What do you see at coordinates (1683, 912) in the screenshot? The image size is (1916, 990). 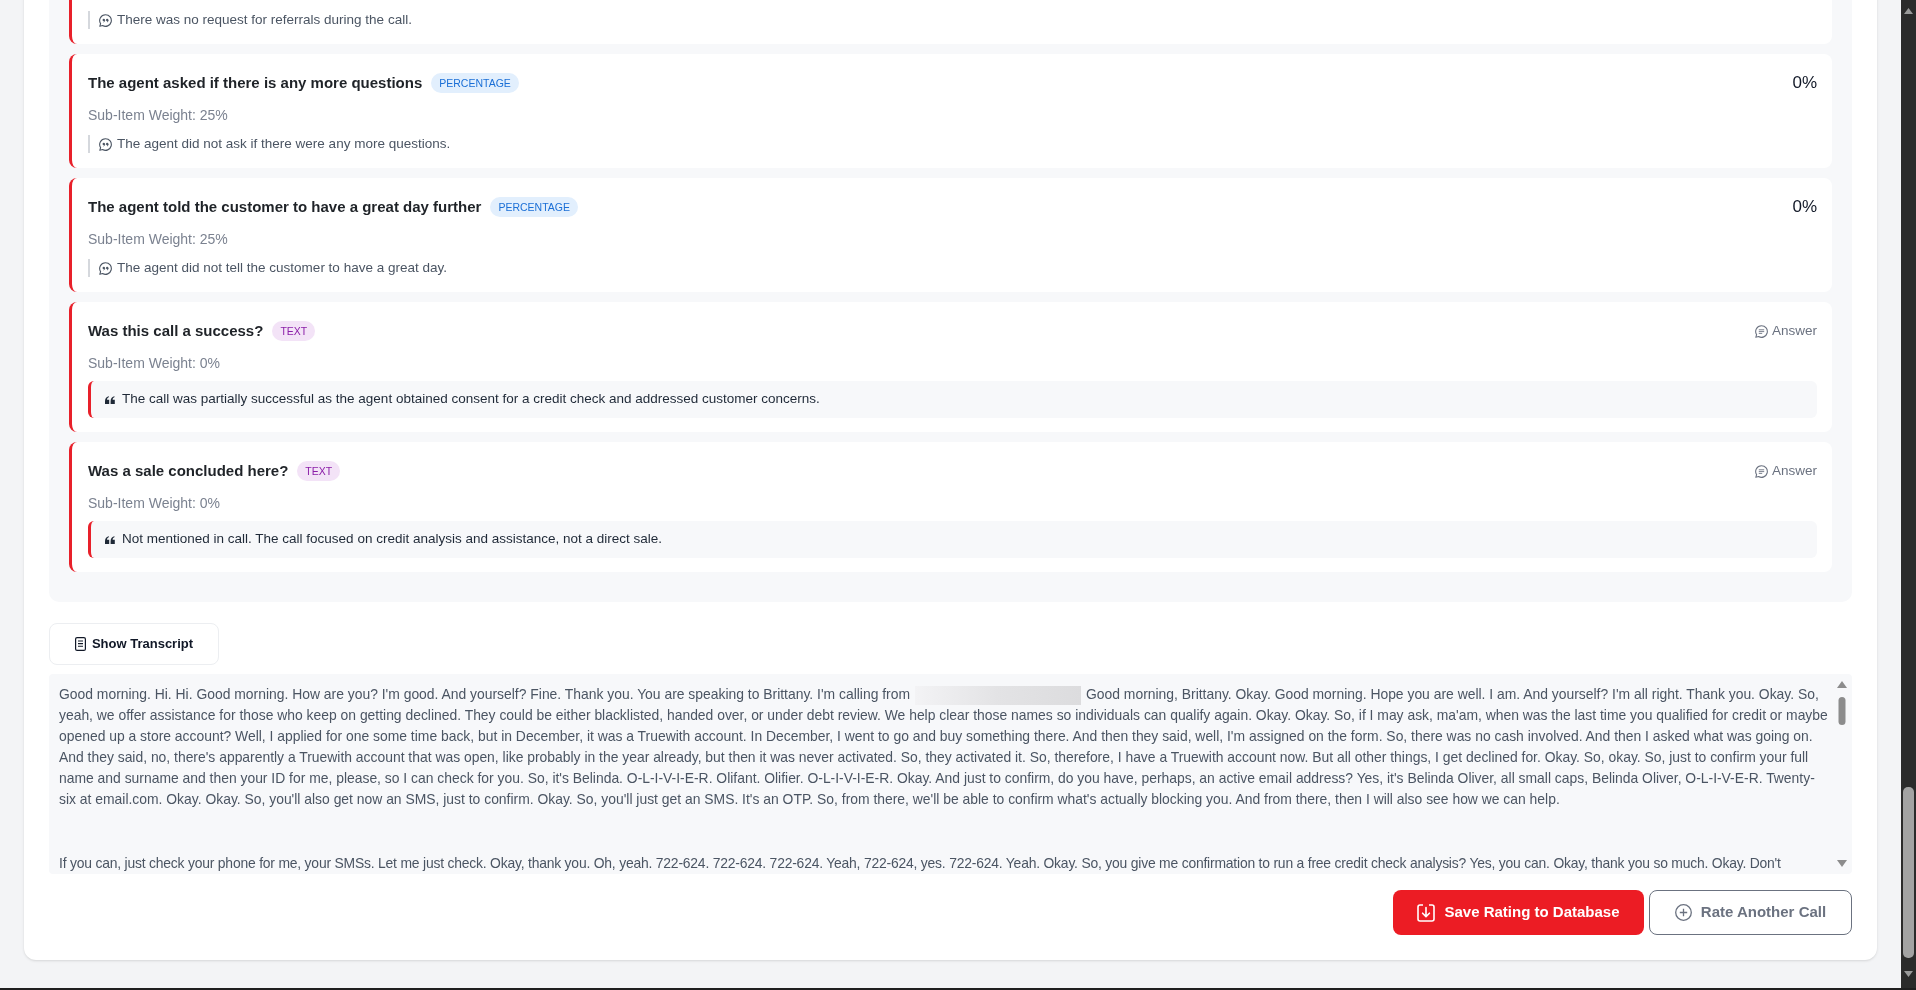 I see `plus-circle-icon` at bounding box center [1683, 912].